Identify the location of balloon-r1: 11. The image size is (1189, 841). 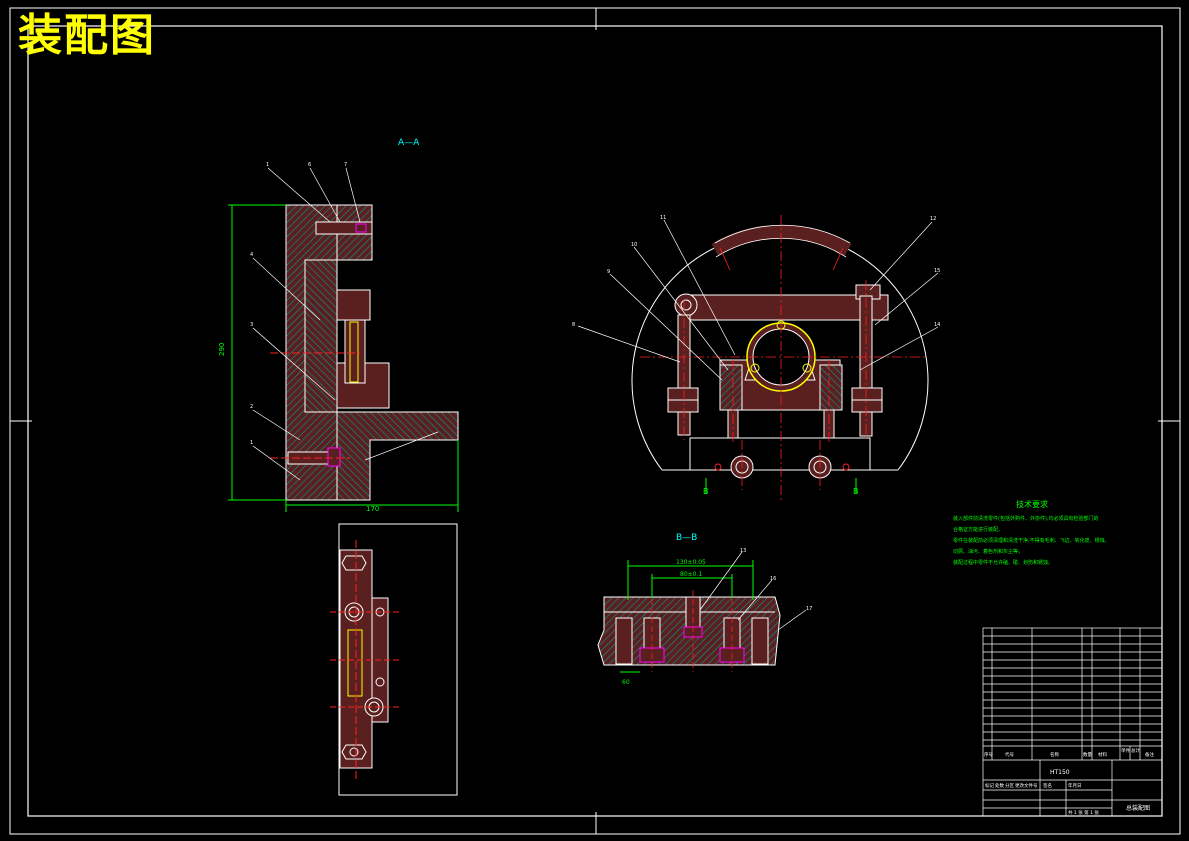
(663, 218).